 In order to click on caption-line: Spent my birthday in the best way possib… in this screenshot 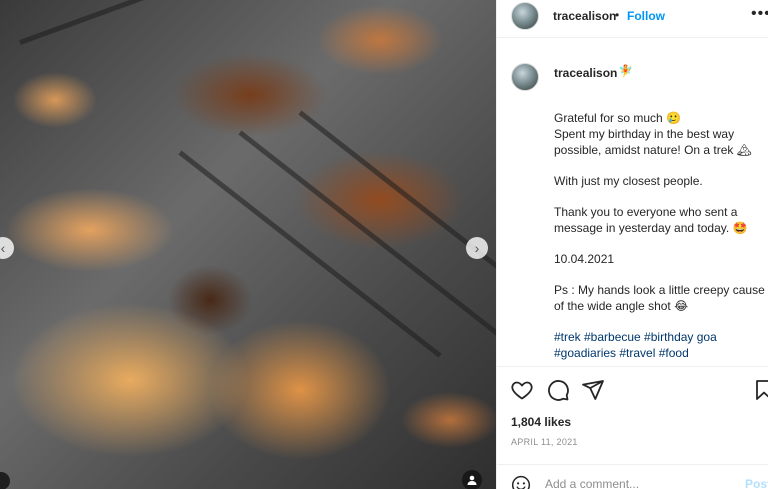, I will do `click(653, 142)`.